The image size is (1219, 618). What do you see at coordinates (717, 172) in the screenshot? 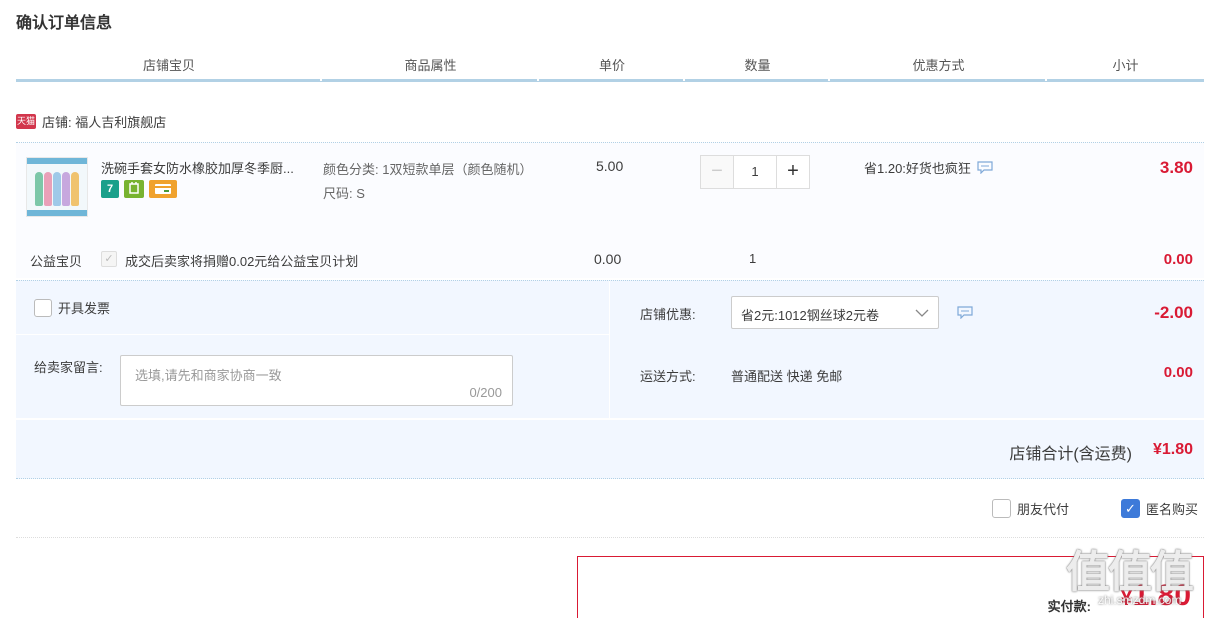
I see `quantity-decrease-button: −` at bounding box center [717, 172].